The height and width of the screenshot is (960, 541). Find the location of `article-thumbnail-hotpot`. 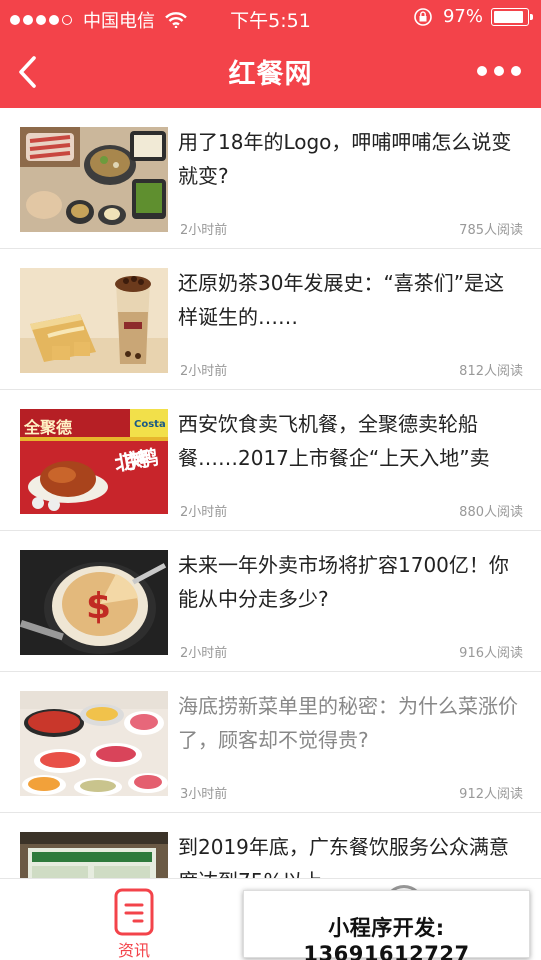

article-thumbnail-hotpot is located at coordinates (94, 179).